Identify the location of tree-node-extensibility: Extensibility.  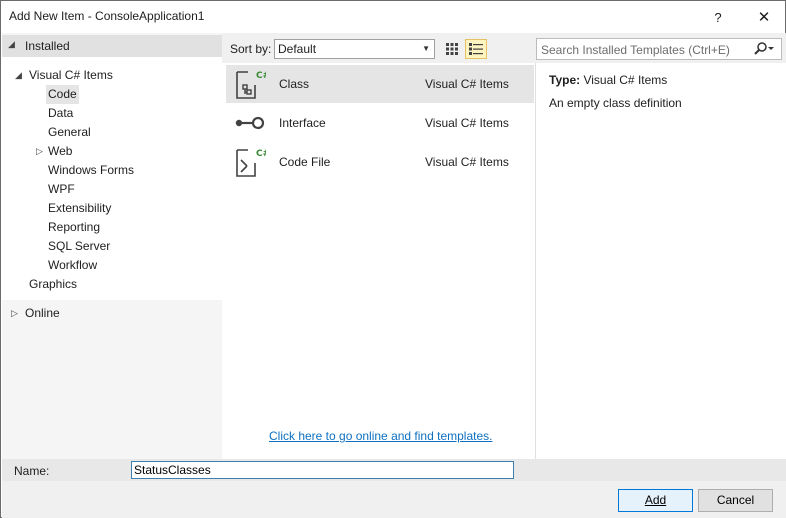
(79, 208).